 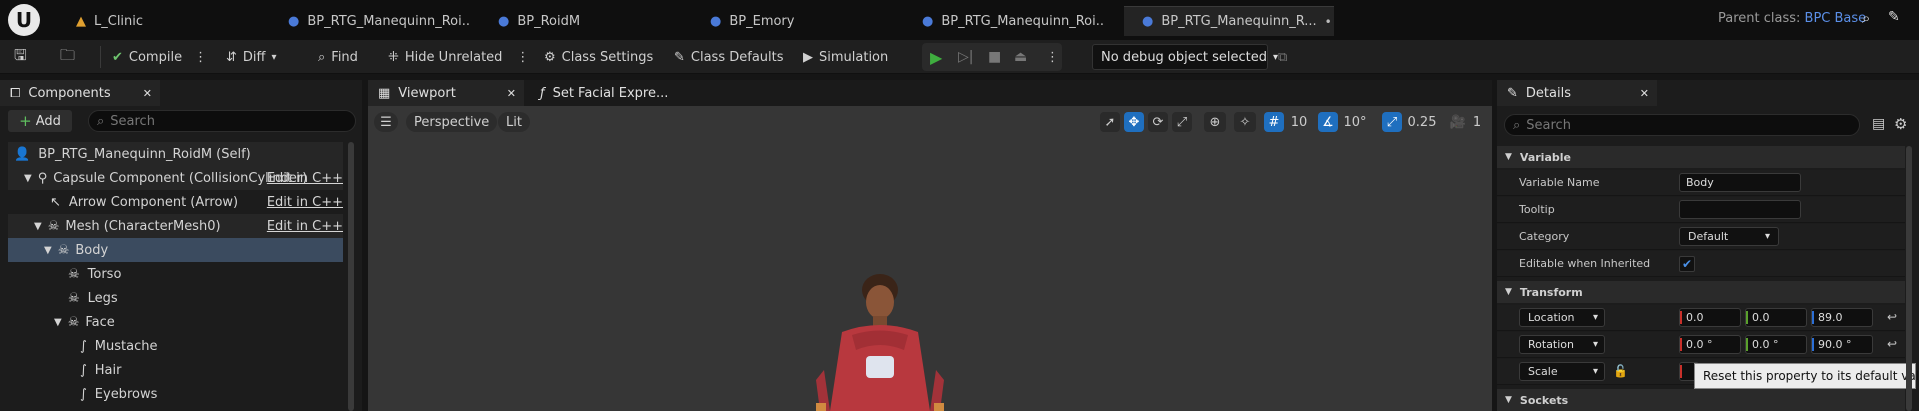 I want to click on category-combo: Default ▾, so click(x=1729, y=236).